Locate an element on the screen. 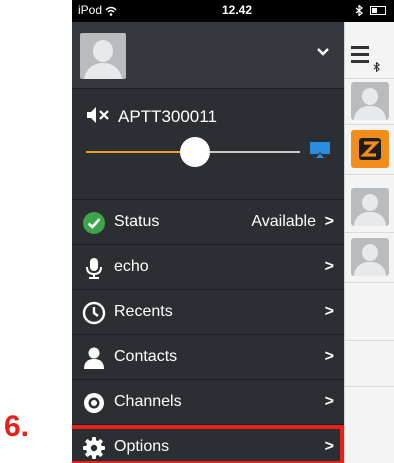  menu-item-label: Recents is located at coordinates (143, 311).